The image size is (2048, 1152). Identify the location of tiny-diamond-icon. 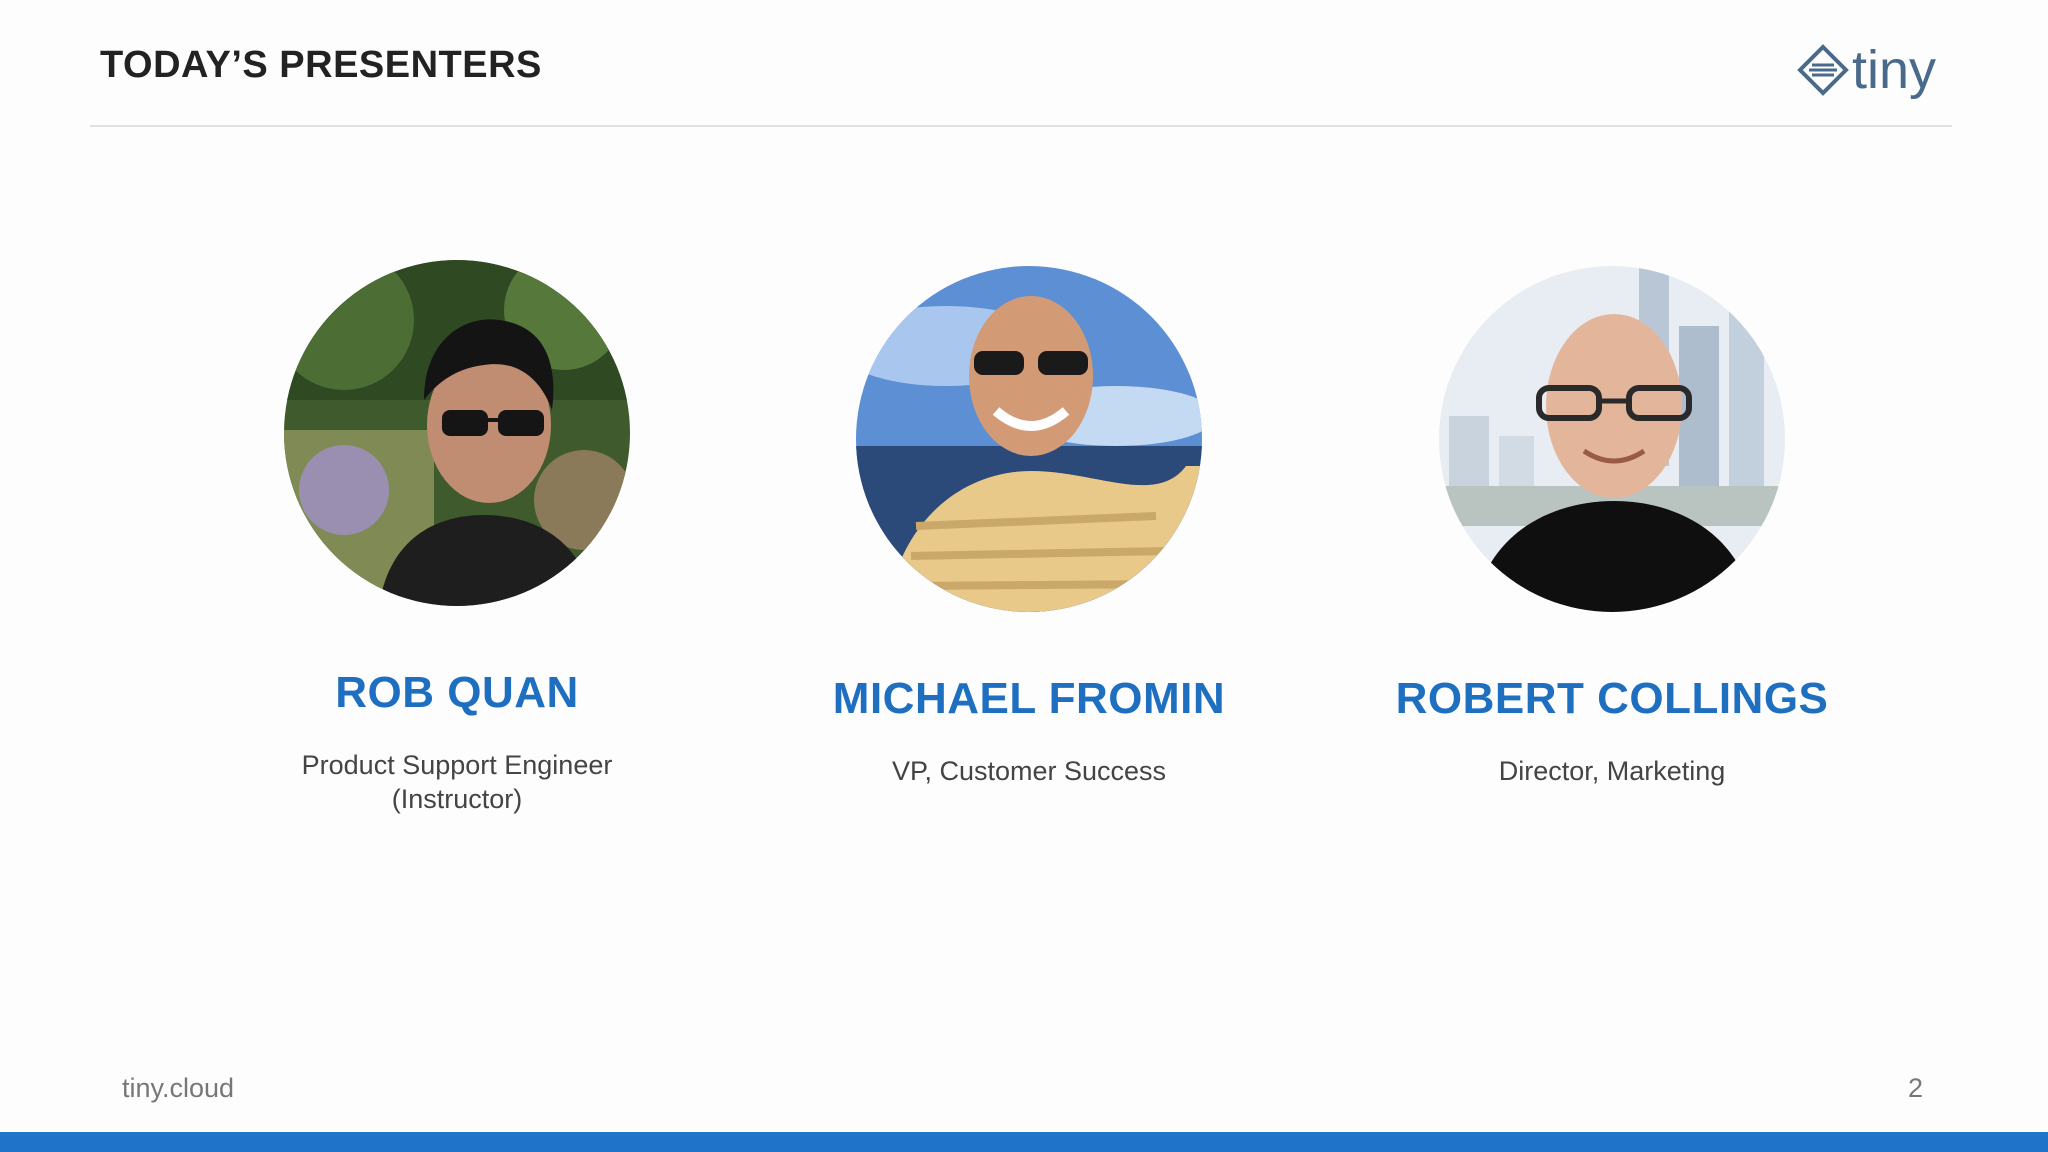
(1823, 70).